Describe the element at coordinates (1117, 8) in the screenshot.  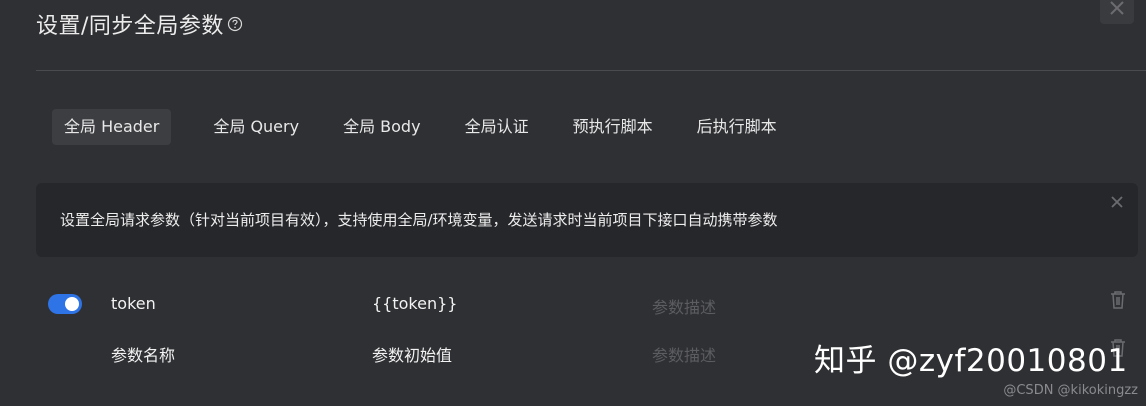
I see `close-icon` at that location.